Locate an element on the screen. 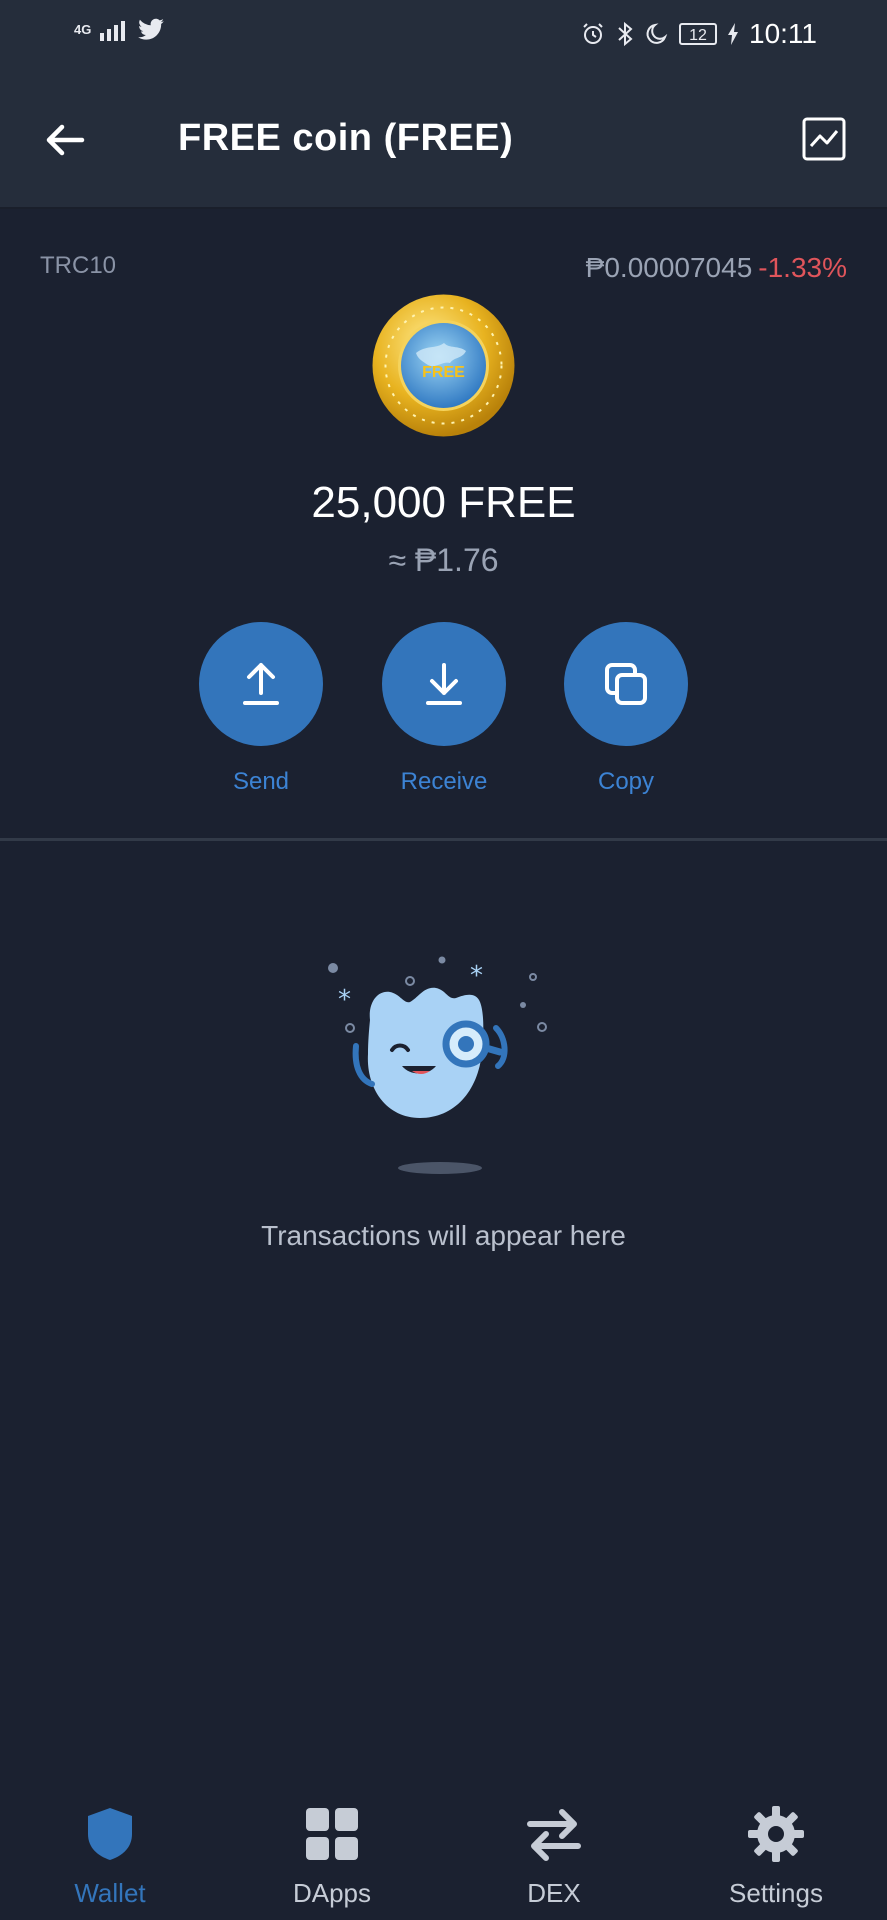 The height and width of the screenshot is (1920, 887). copy-icon is located at coordinates (626, 684).